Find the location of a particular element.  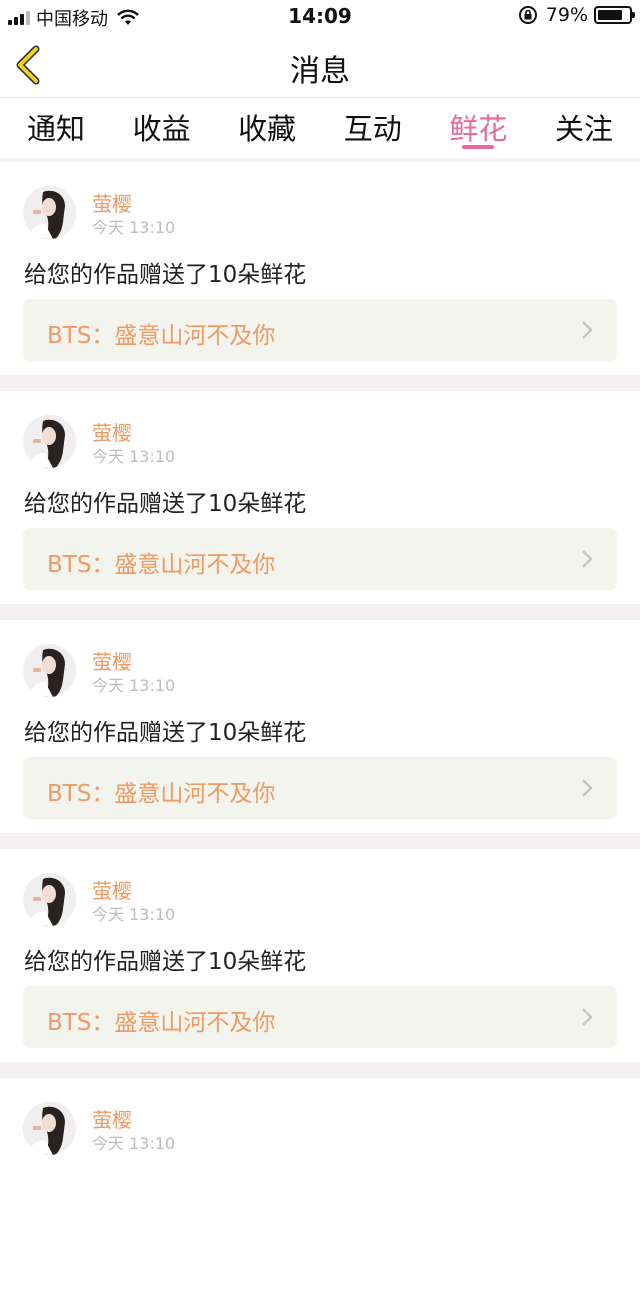

tab-following: 关注 is located at coordinates (584, 128).